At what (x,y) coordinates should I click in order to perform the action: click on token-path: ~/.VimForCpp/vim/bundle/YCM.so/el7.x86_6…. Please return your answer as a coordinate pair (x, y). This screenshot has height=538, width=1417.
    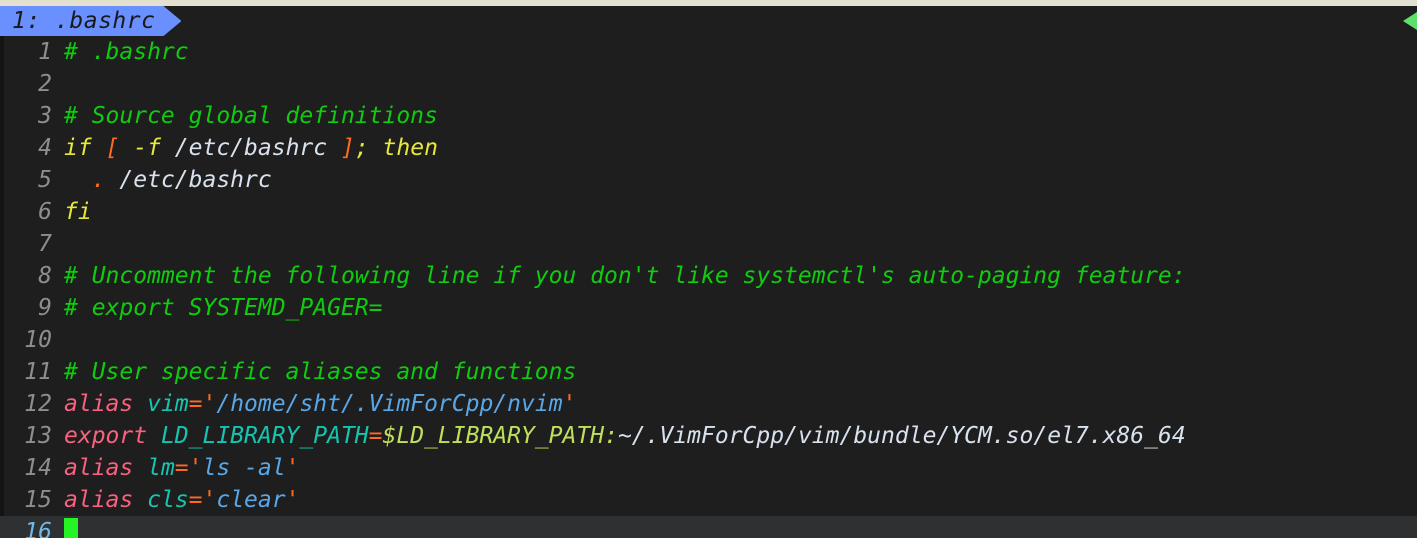
    Looking at the image, I should click on (901, 436).